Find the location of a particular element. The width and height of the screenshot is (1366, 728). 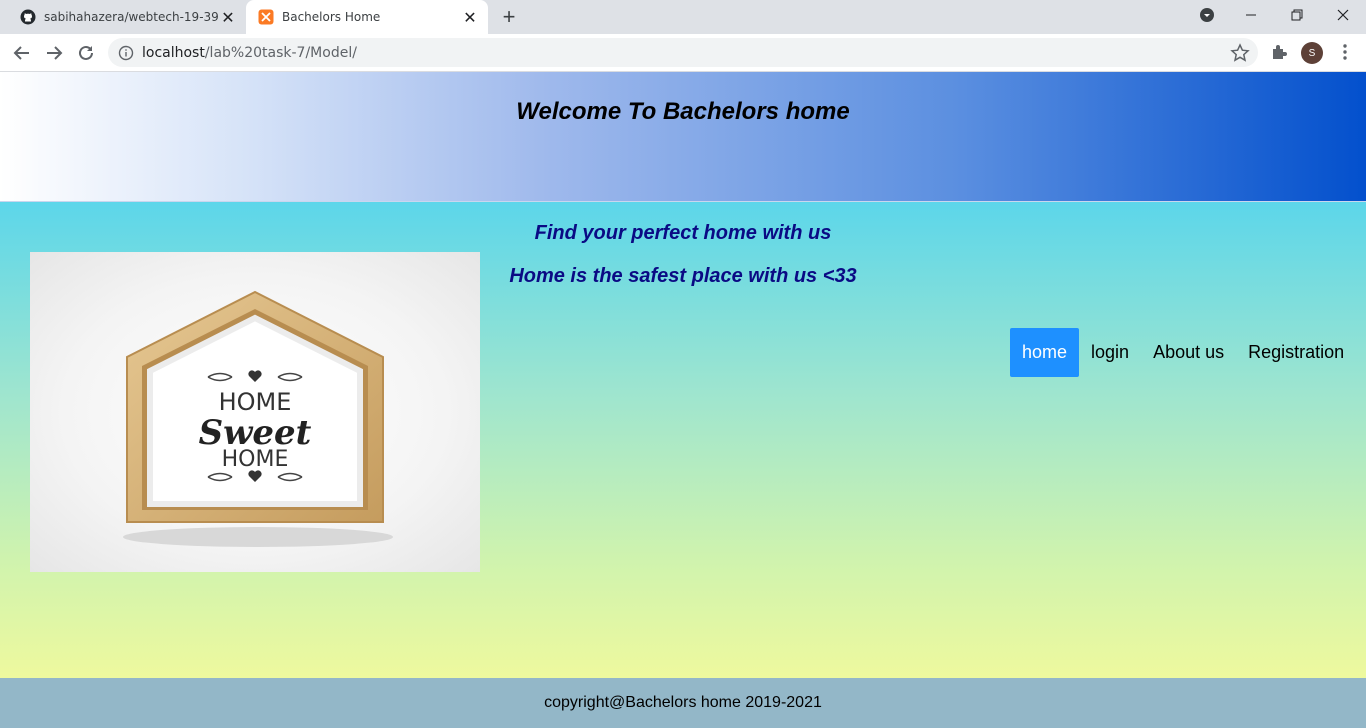

site-footer: copyright@Bachelors home 2019-2021 is located at coordinates (683, 703).